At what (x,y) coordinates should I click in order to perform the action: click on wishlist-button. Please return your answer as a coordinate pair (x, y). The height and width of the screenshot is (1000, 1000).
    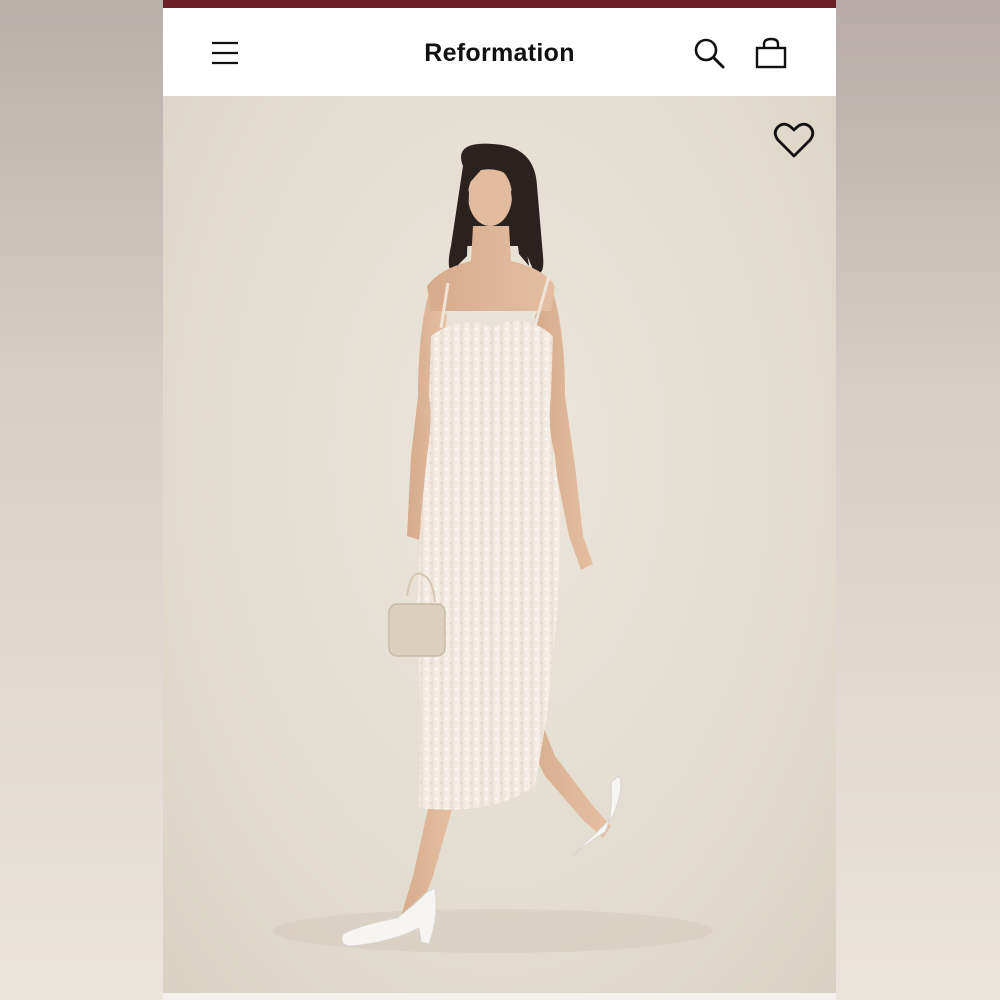
    Looking at the image, I should click on (794, 141).